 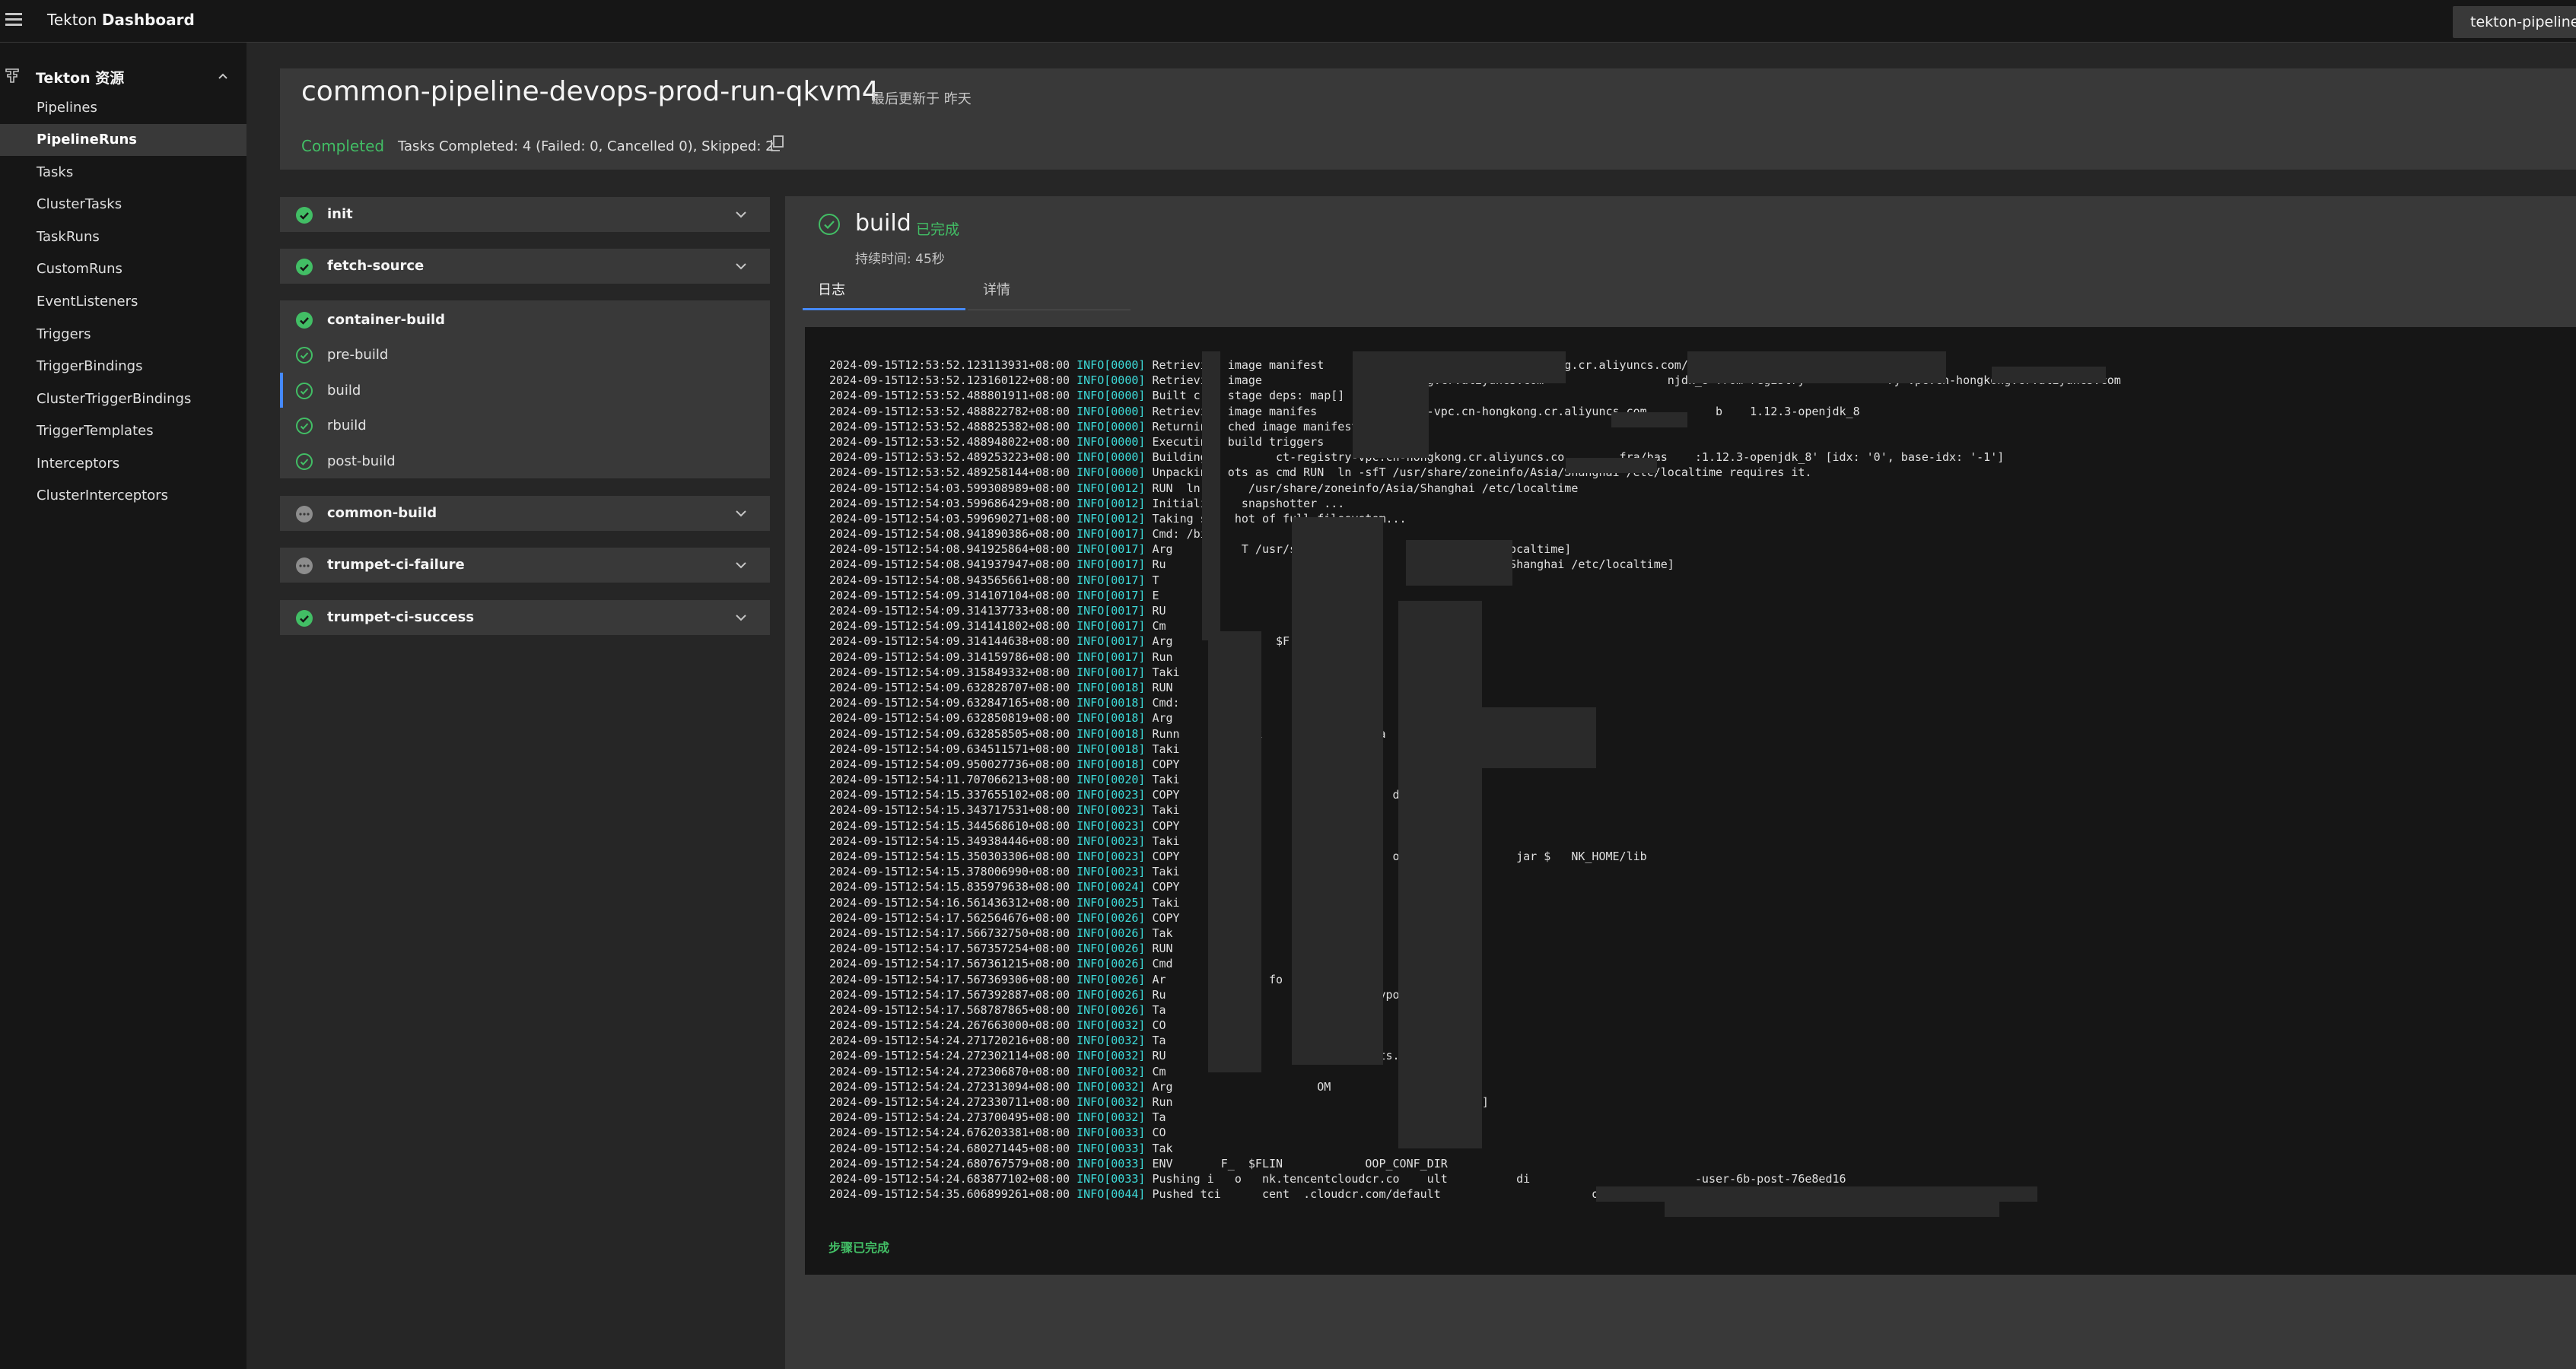 What do you see at coordinates (123, 367) in the screenshot?
I see `sidebar-item-triggerbindings: TriggerBindings` at bounding box center [123, 367].